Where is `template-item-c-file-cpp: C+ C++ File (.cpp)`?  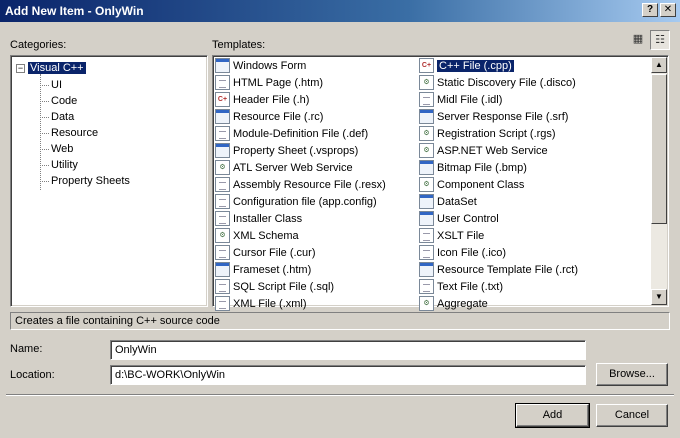 template-item-c-file-cpp: C+ C++ File (.cpp) is located at coordinates (467, 65).